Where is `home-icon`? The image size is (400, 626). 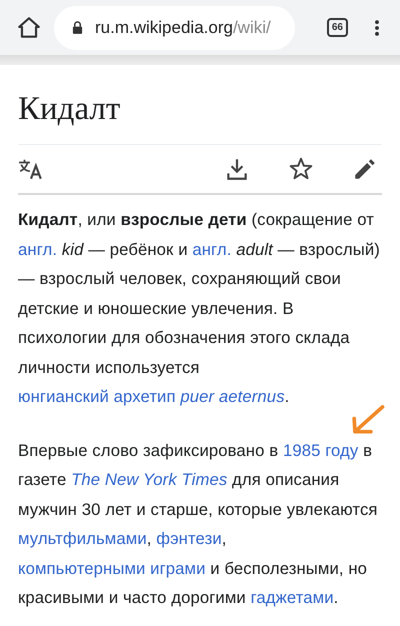 home-icon is located at coordinates (29, 27).